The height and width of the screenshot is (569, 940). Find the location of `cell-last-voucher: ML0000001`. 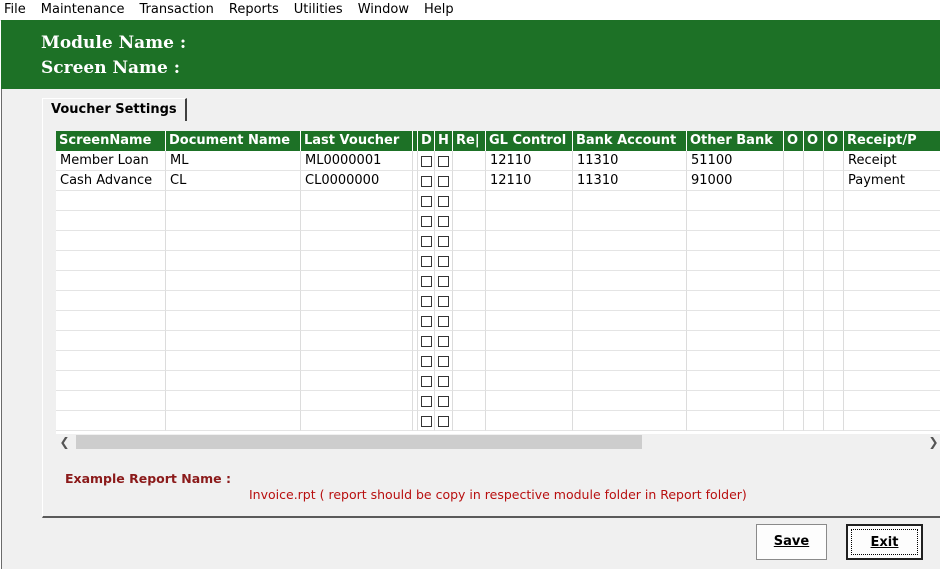

cell-last-voucher: ML0000001 is located at coordinates (357, 161).